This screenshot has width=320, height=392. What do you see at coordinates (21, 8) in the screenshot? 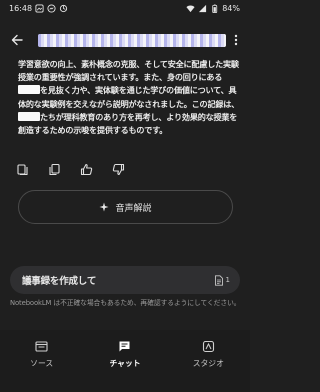
I see `status-time: 16:48` at bounding box center [21, 8].